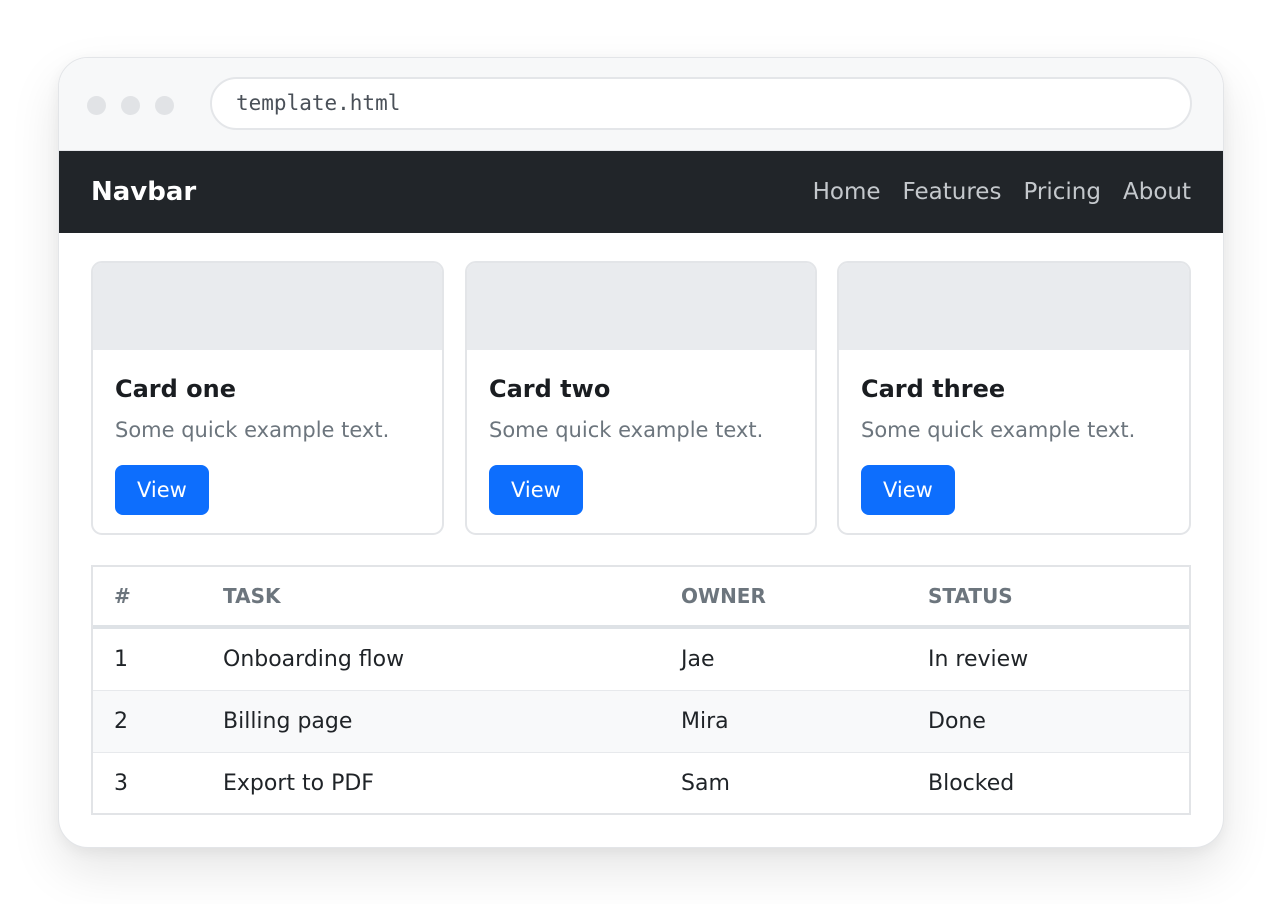  Describe the element at coordinates (452, 598) in the screenshot. I see `column-header-task: TASK` at that location.